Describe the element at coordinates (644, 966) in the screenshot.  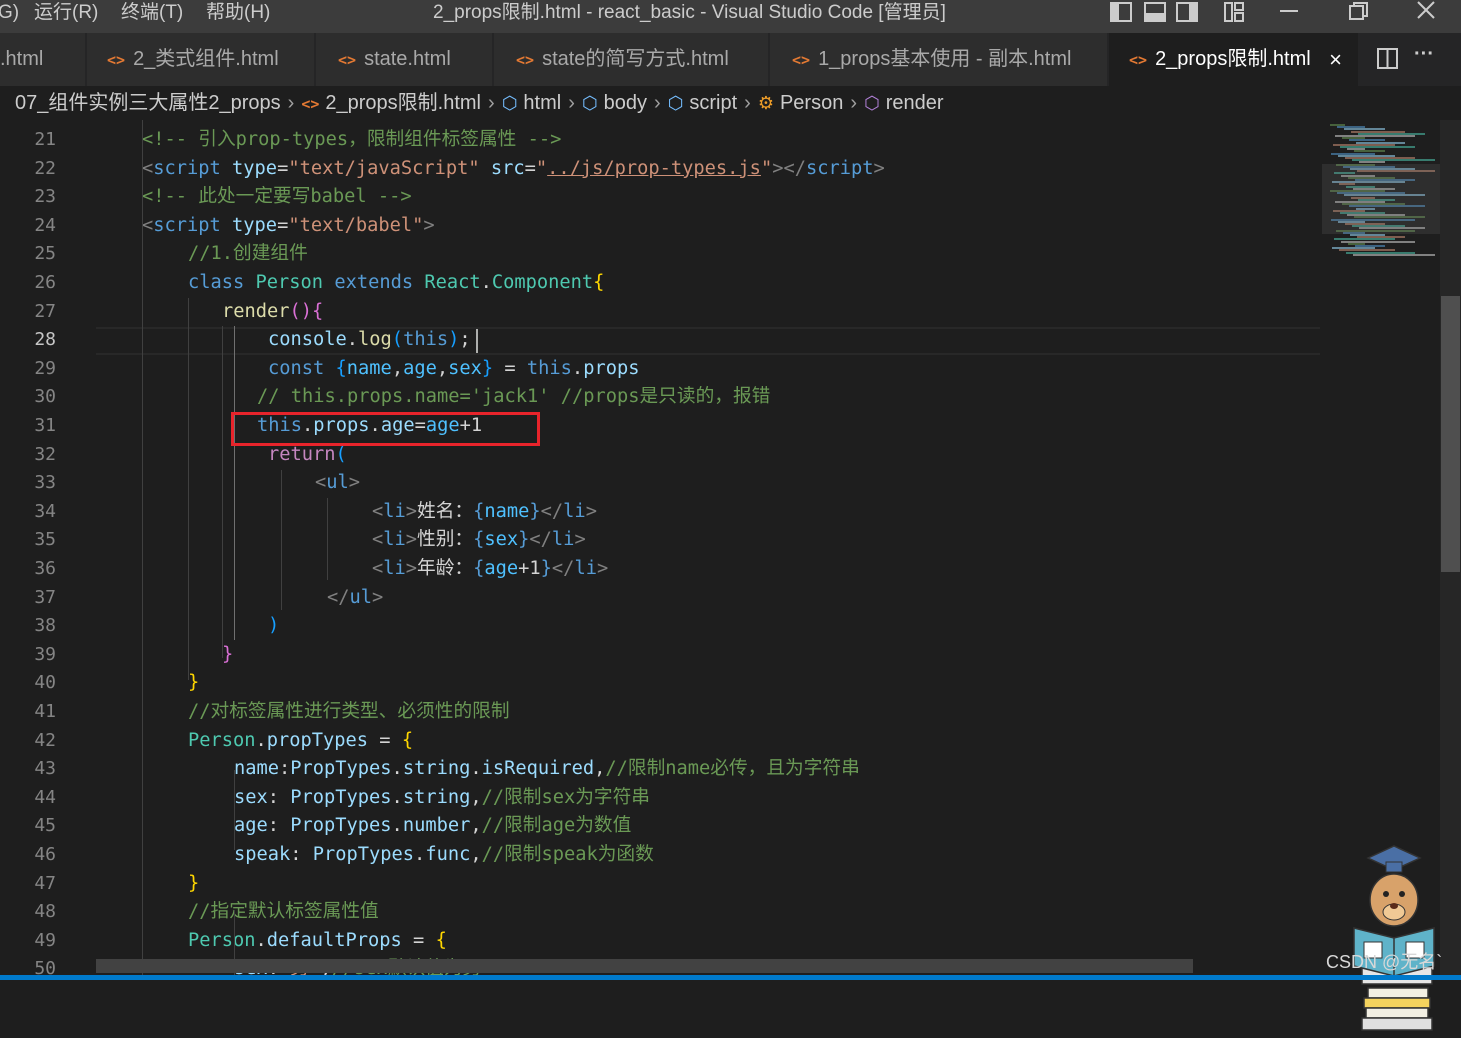
I see `horizontal-scrollbar-thumb` at that location.